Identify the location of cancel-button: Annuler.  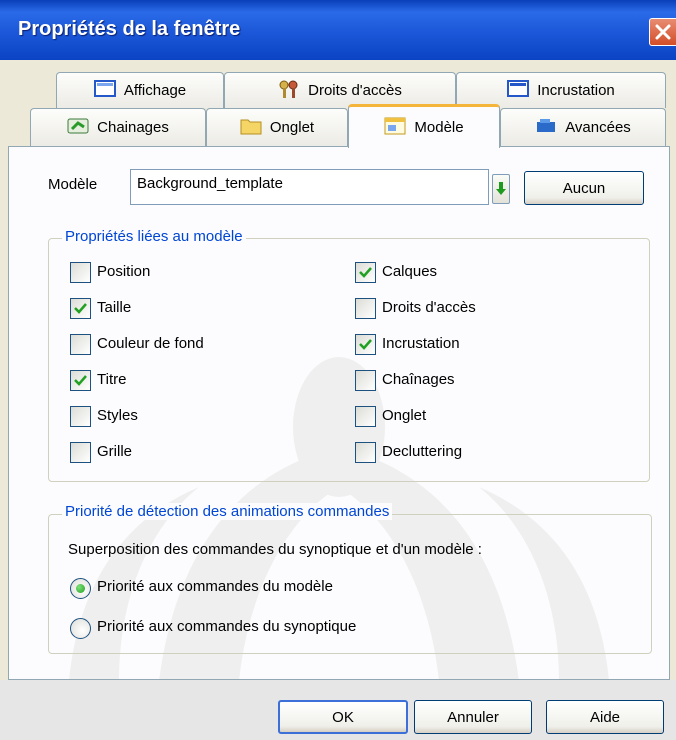
(473, 717).